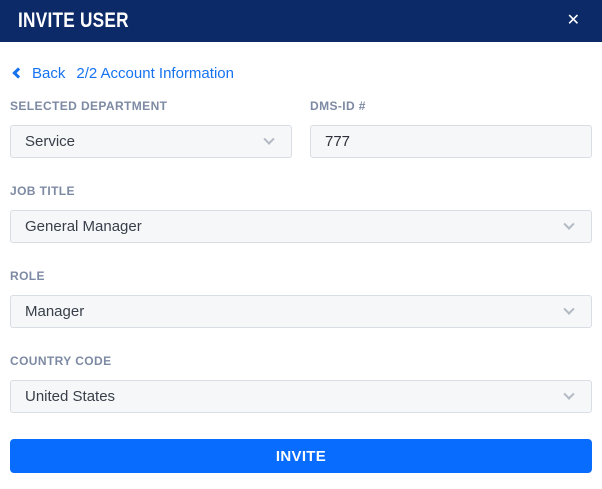 Image resolution: width=602 pixels, height=489 pixels. I want to click on selected-department-label: SELECTED DEPARTMENT, so click(89, 106).